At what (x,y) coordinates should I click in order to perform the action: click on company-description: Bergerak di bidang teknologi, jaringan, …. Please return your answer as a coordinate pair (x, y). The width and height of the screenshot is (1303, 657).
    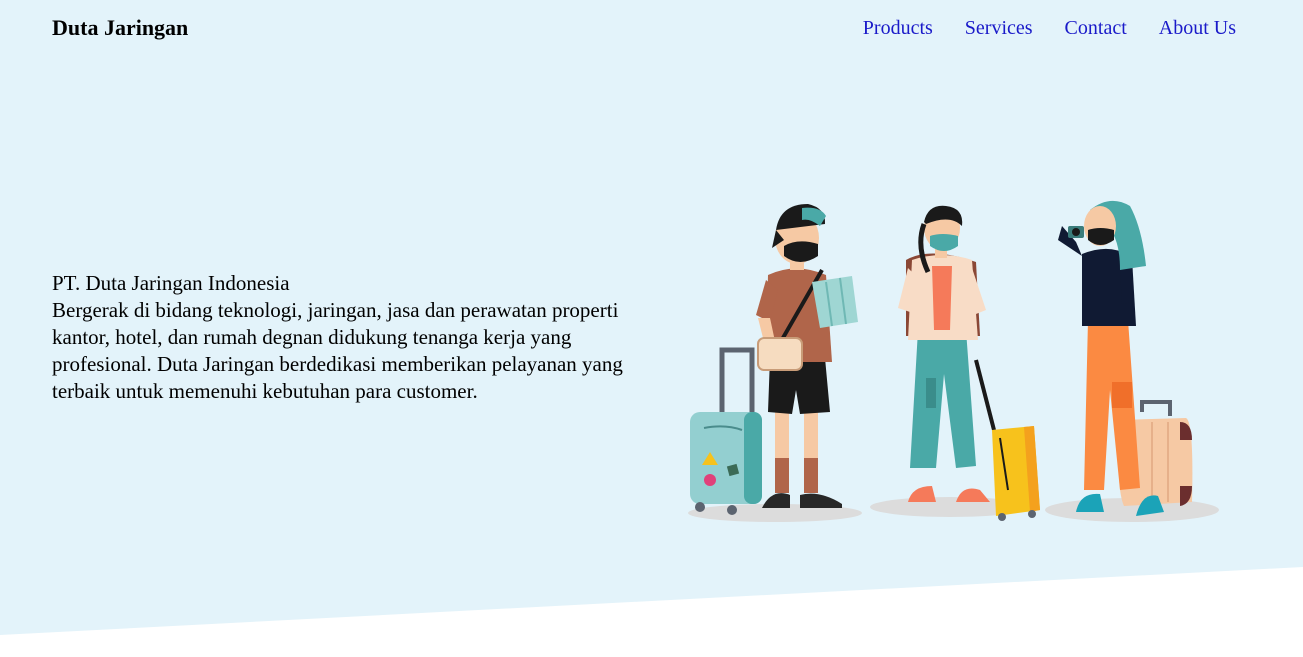
    Looking at the image, I should click on (337, 350).